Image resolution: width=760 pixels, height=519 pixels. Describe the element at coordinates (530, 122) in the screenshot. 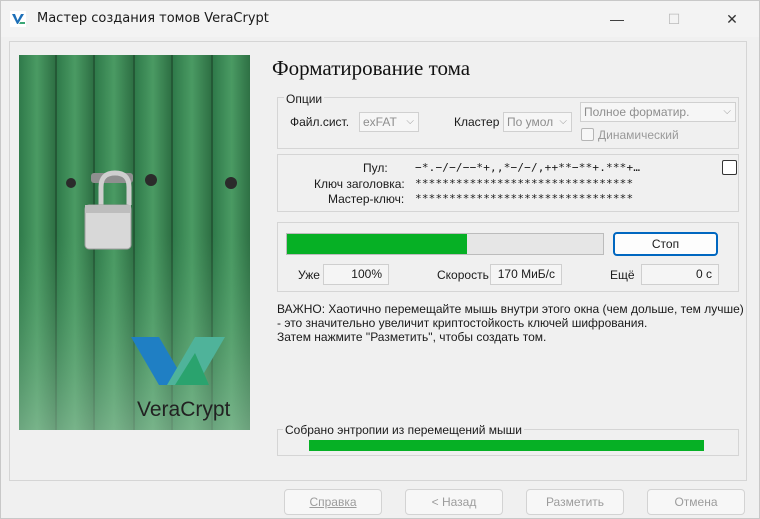

I see `cluster-value: По умол` at that location.